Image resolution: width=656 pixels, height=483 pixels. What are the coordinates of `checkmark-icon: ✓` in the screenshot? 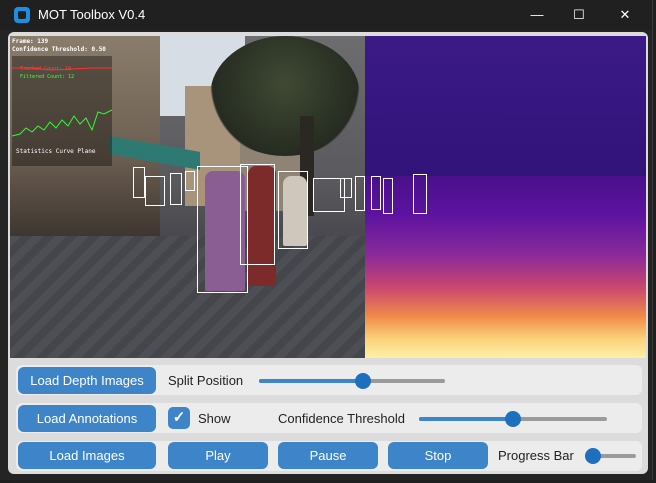 It's located at (179, 417).